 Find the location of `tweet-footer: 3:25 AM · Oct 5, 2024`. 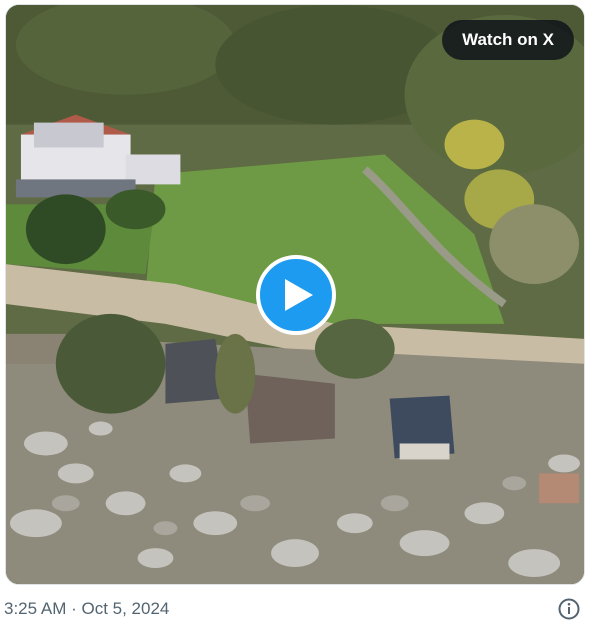

tweet-footer: 3:25 AM · Oct 5, 2024 is located at coordinates (292, 609).